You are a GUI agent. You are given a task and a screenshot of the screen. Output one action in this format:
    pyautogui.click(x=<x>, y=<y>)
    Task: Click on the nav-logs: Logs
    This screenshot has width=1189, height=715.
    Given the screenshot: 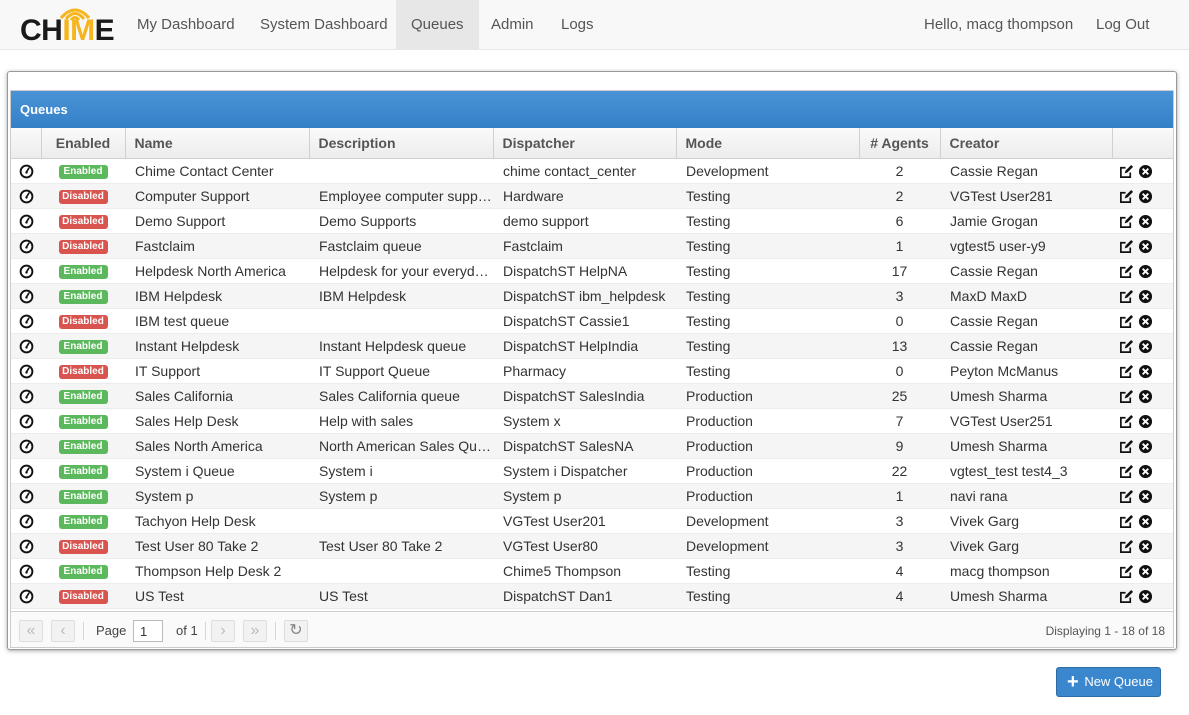 What is the action you would take?
    pyautogui.click(x=577, y=25)
    